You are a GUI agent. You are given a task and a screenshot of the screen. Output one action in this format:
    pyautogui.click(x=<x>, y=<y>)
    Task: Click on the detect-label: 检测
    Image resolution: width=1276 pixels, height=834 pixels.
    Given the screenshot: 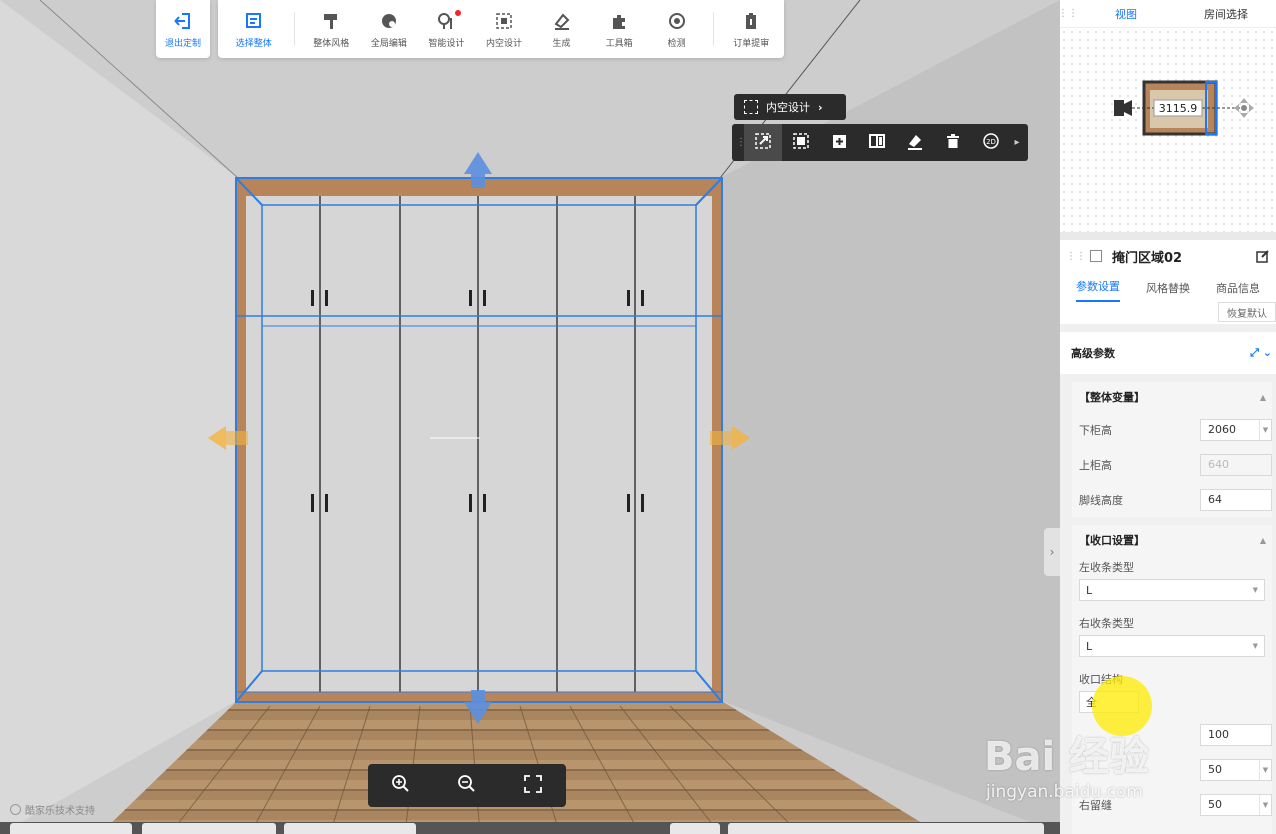 What is the action you would take?
    pyautogui.click(x=676, y=43)
    